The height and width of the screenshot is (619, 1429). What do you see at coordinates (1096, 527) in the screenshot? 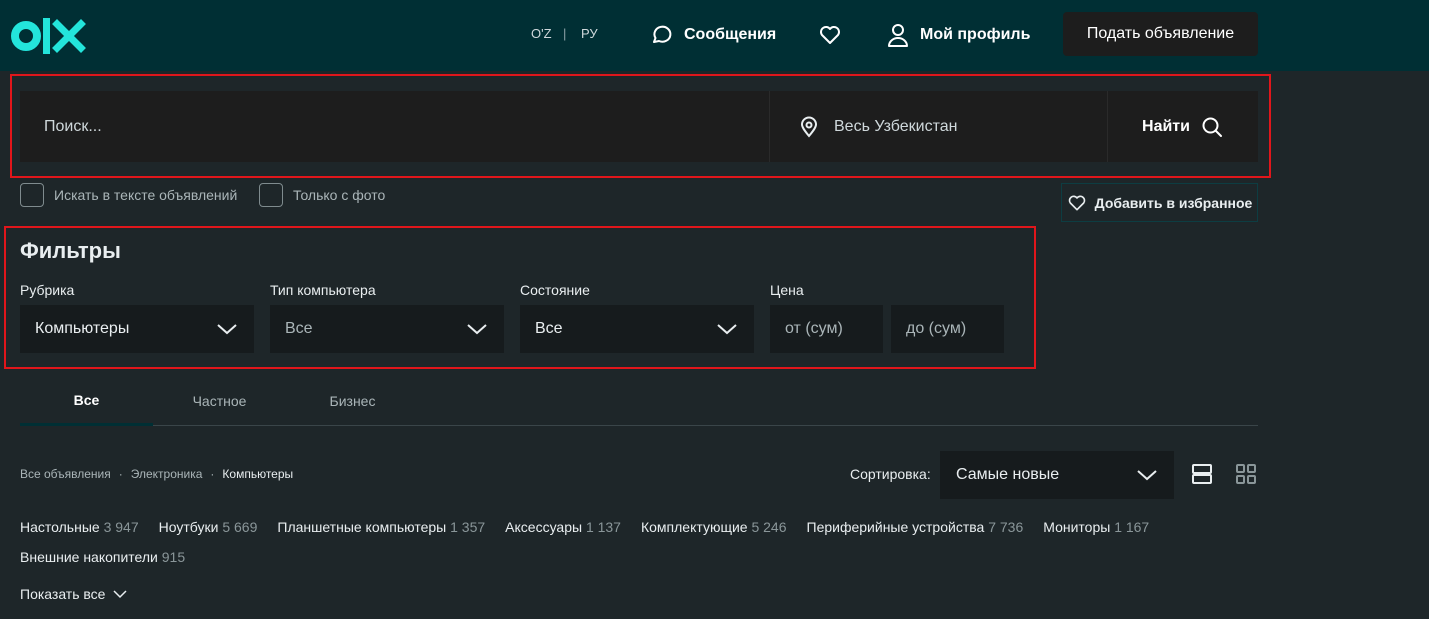
I see `subcategory-link: Мониторы 1 167` at bounding box center [1096, 527].